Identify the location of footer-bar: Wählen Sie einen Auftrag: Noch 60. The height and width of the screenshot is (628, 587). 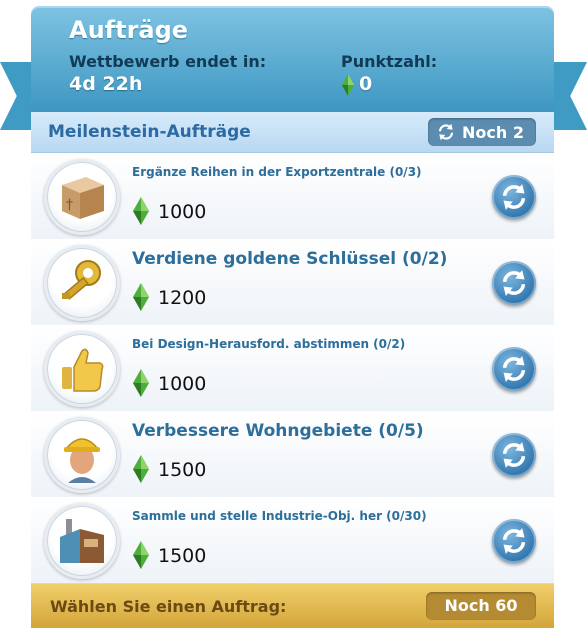
(292, 606).